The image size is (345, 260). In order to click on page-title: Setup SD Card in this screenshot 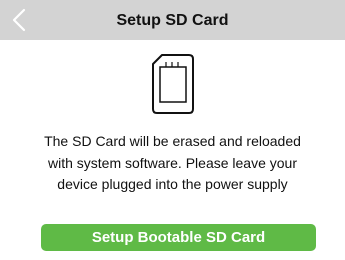, I will do `click(172, 20)`.